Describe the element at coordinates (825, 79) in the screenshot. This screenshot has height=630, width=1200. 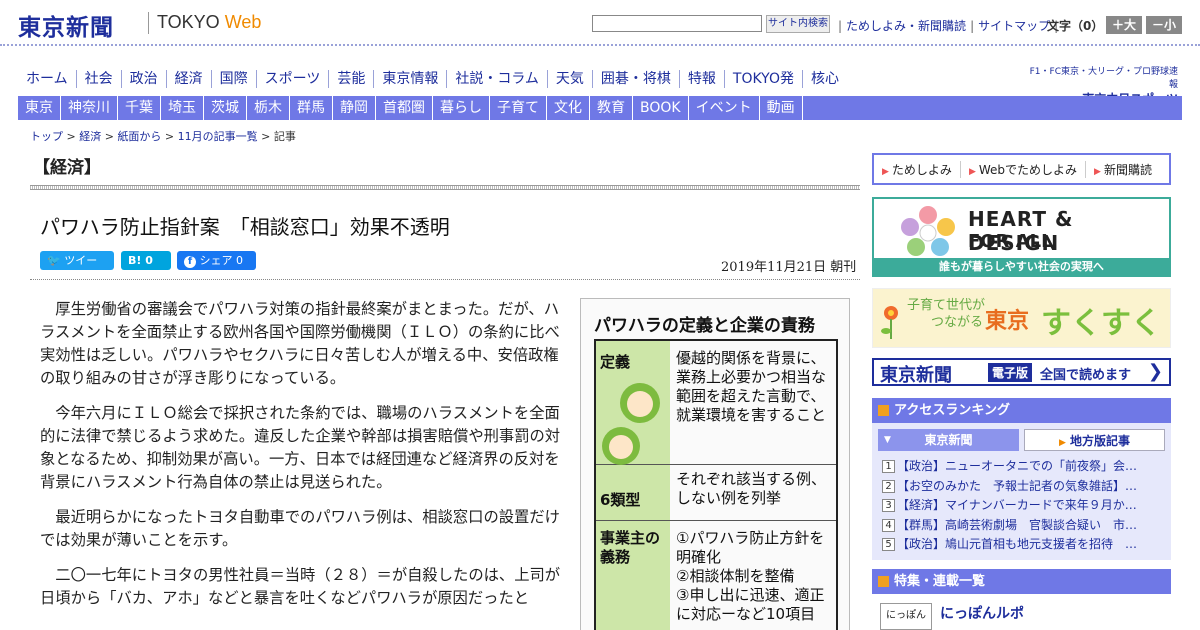
I see `nav-item: 核心` at that location.